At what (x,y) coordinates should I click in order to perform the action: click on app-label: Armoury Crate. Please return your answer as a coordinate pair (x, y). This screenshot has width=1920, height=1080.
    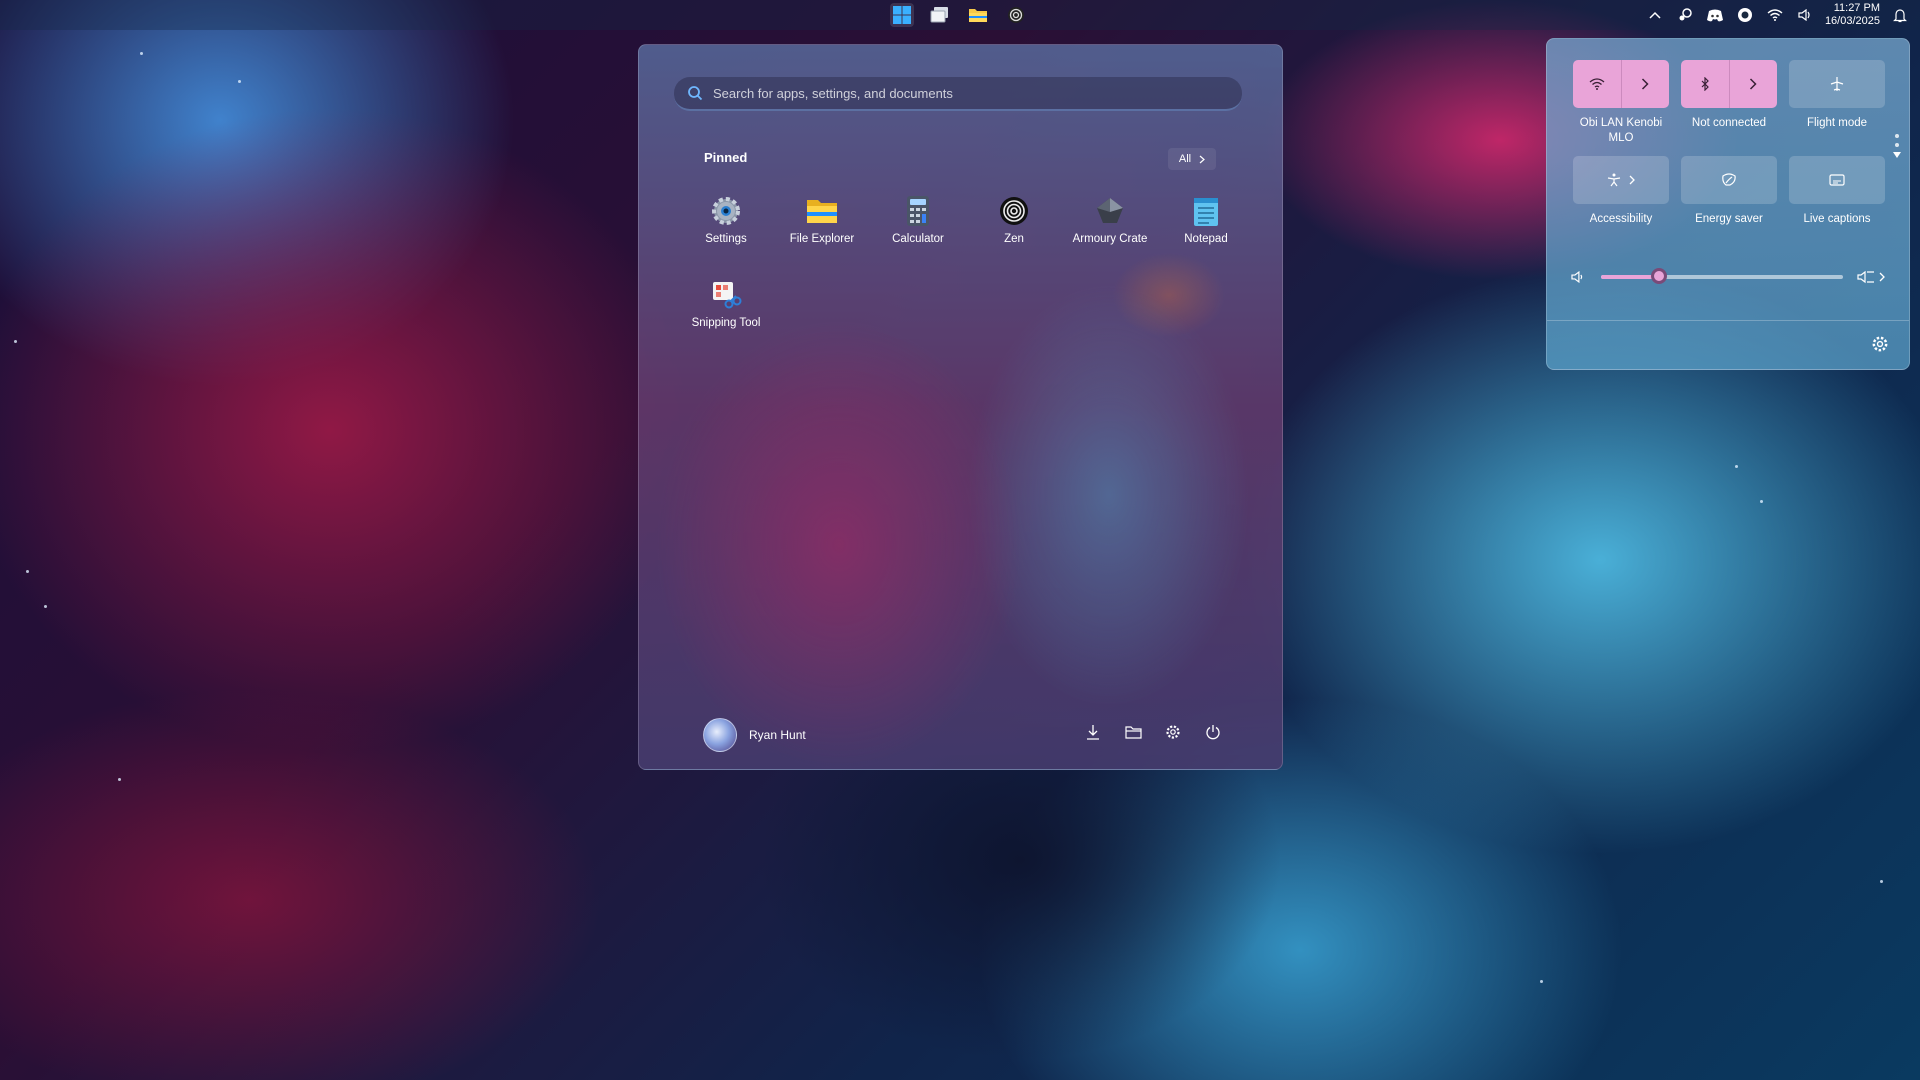
    Looking at the image, I should click on (1110, 239).